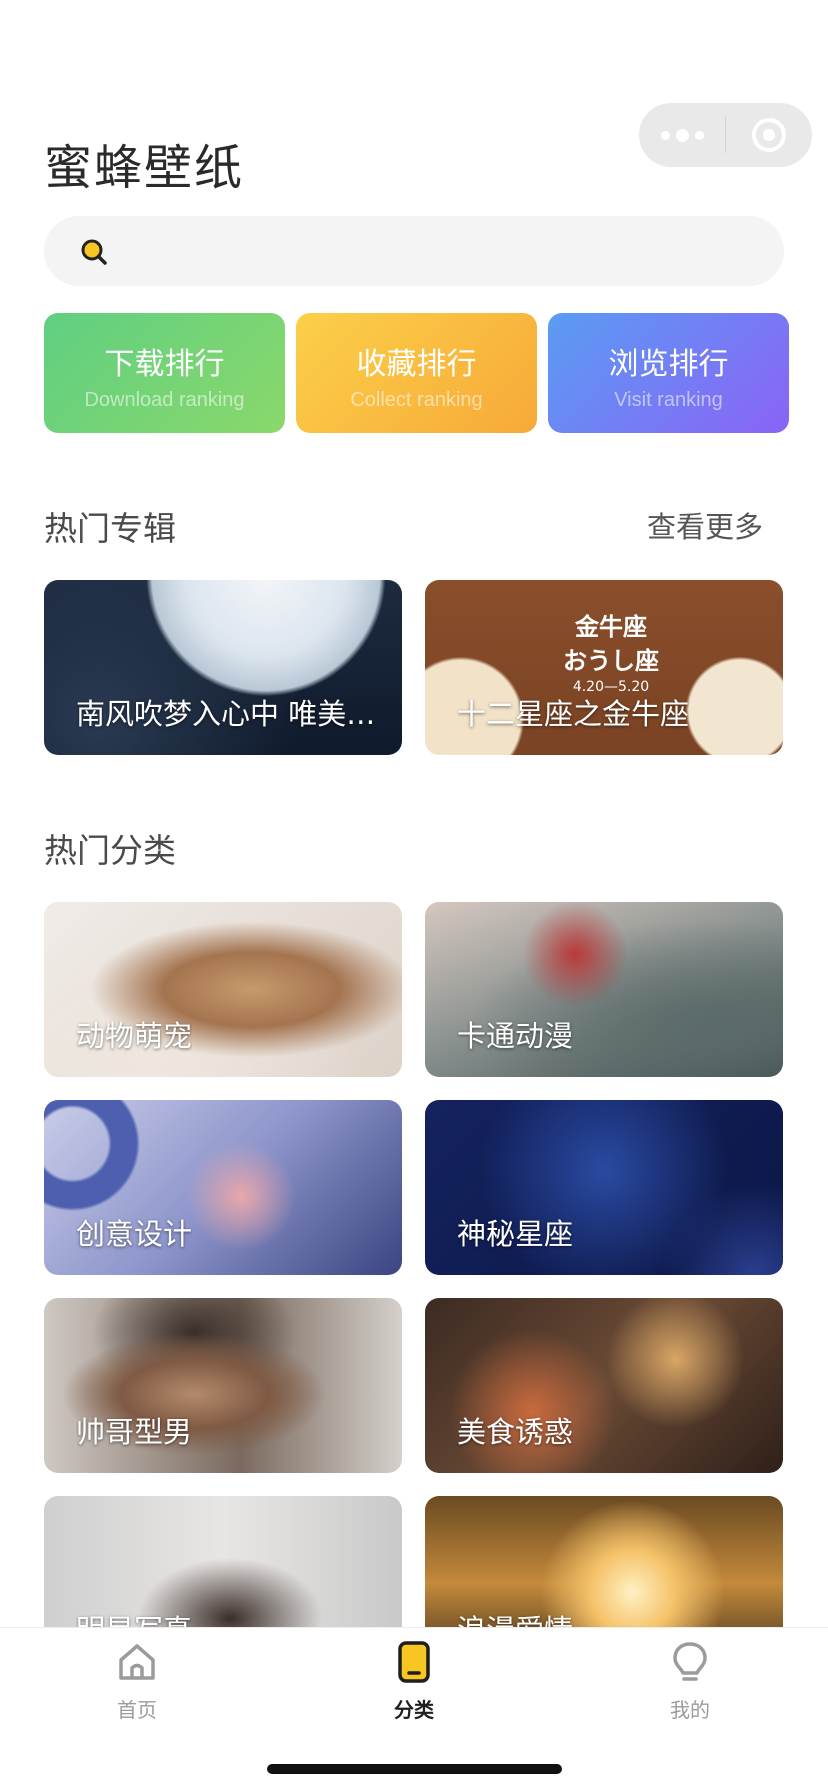 This screenshot has width=828, height=1792. Describe the element at coordinates (223, 989) in the screenshot. I see `category-card: 动物萌宠` at that location.